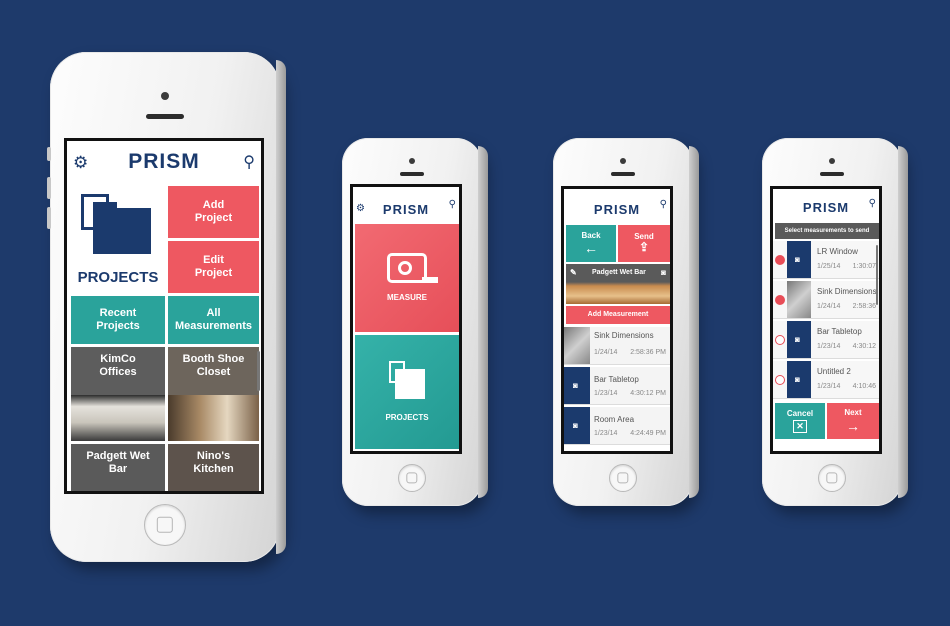  Describe the element at coordinates (213, 212) in the screenshot. I see `add-project-button: Add Project` at that location.